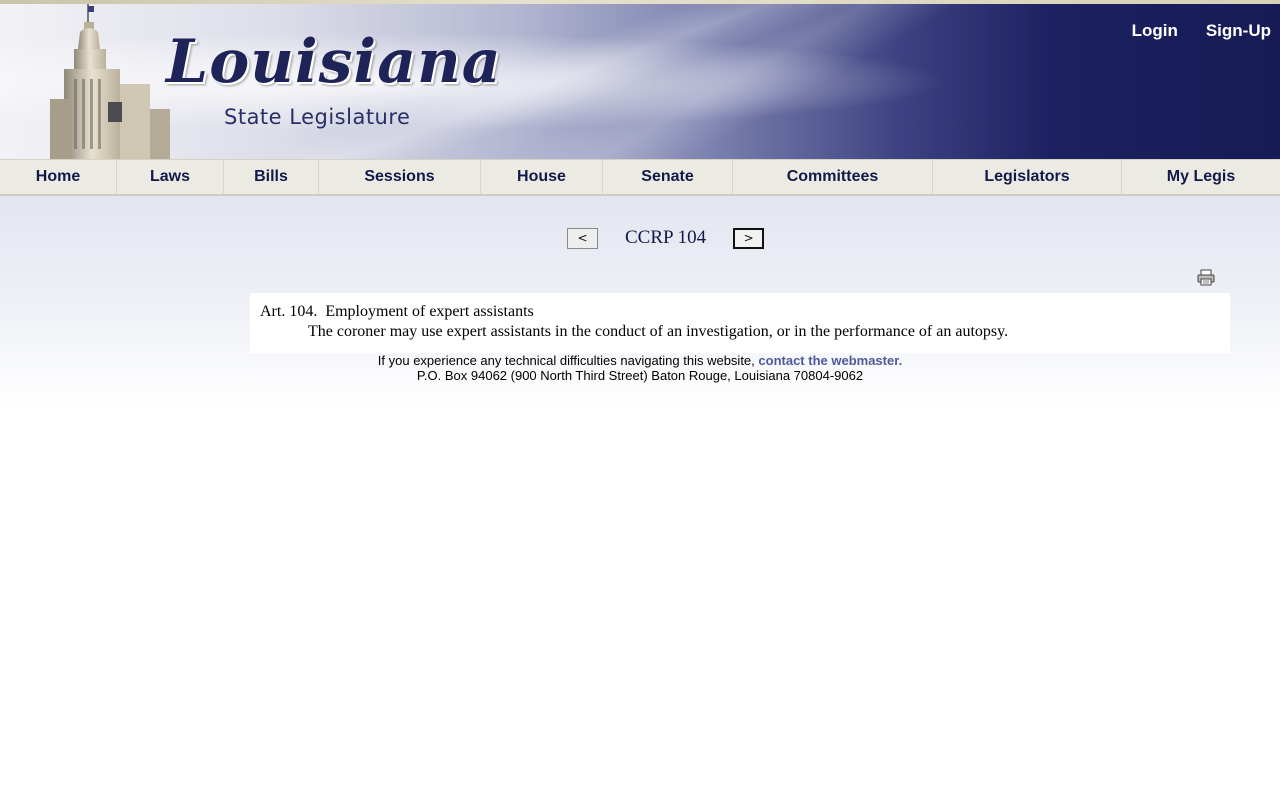  I want to click on login-link: Login, so click(1155, 31).